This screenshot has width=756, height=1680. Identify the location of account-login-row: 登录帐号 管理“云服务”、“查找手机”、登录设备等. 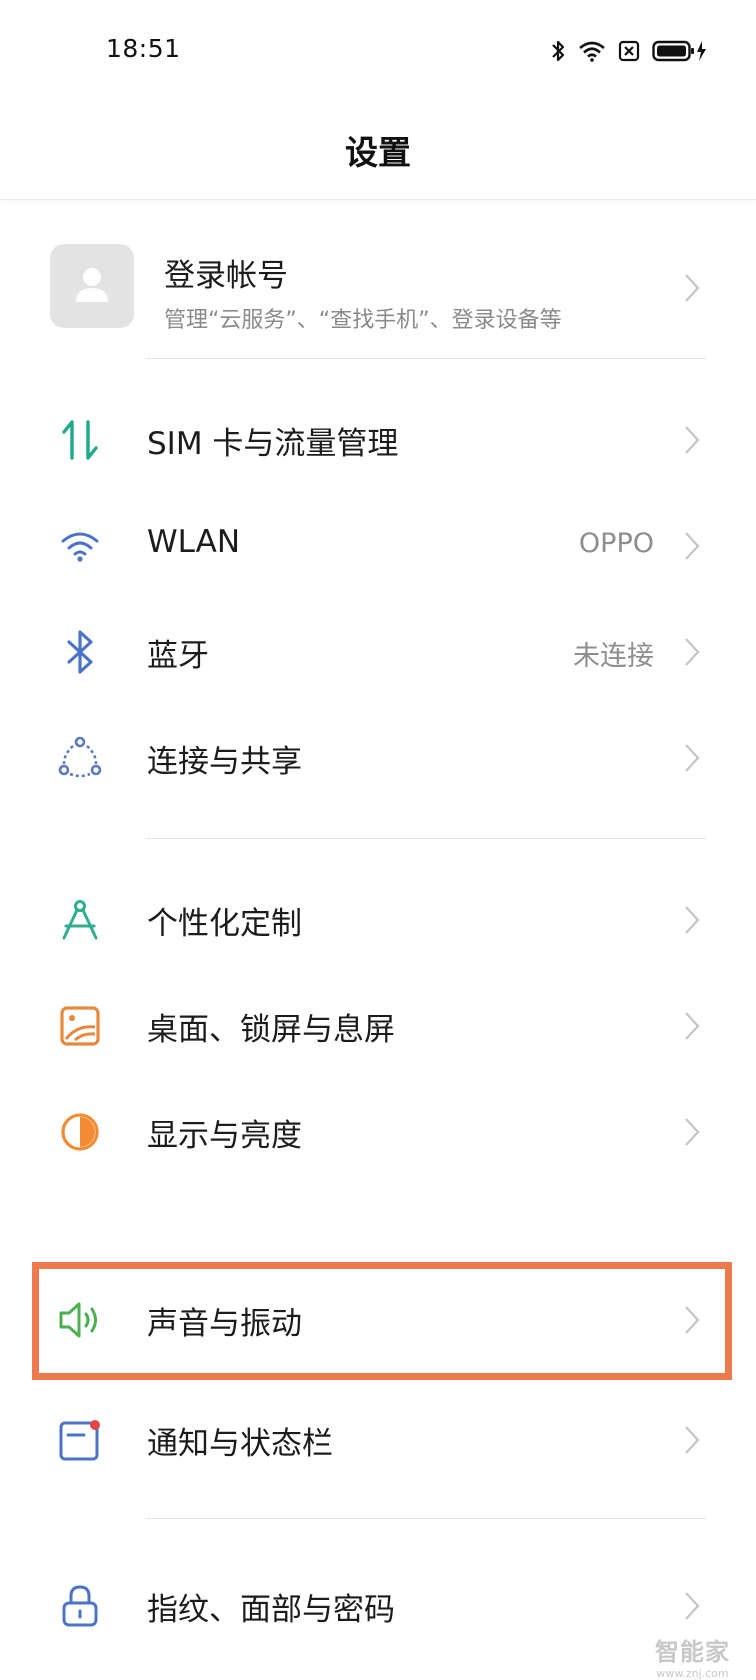
(378, 288).